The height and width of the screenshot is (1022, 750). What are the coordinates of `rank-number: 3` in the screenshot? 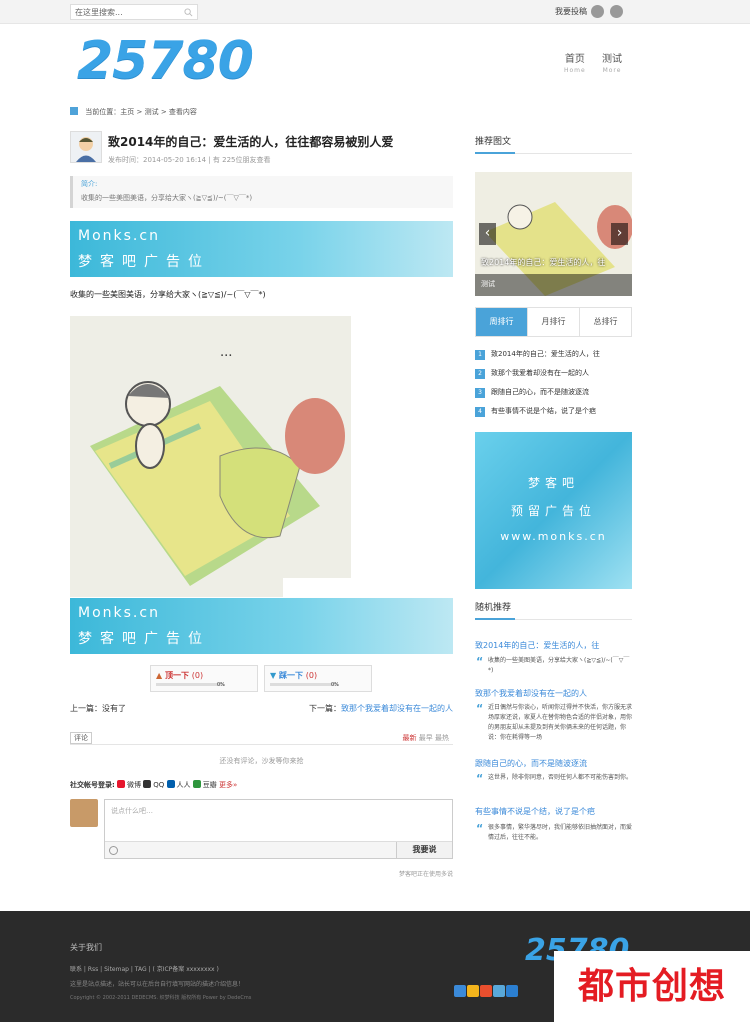 It's located at (480, 393).